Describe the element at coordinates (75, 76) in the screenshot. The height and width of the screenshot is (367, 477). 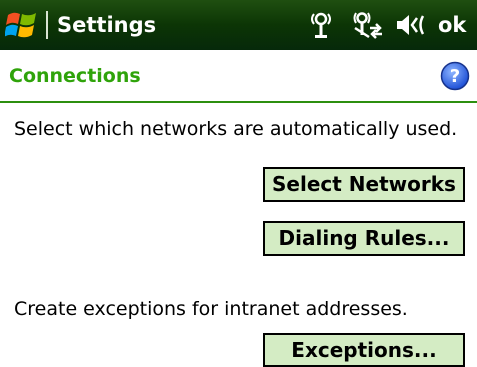
I see `page-title: Connections` at that location.